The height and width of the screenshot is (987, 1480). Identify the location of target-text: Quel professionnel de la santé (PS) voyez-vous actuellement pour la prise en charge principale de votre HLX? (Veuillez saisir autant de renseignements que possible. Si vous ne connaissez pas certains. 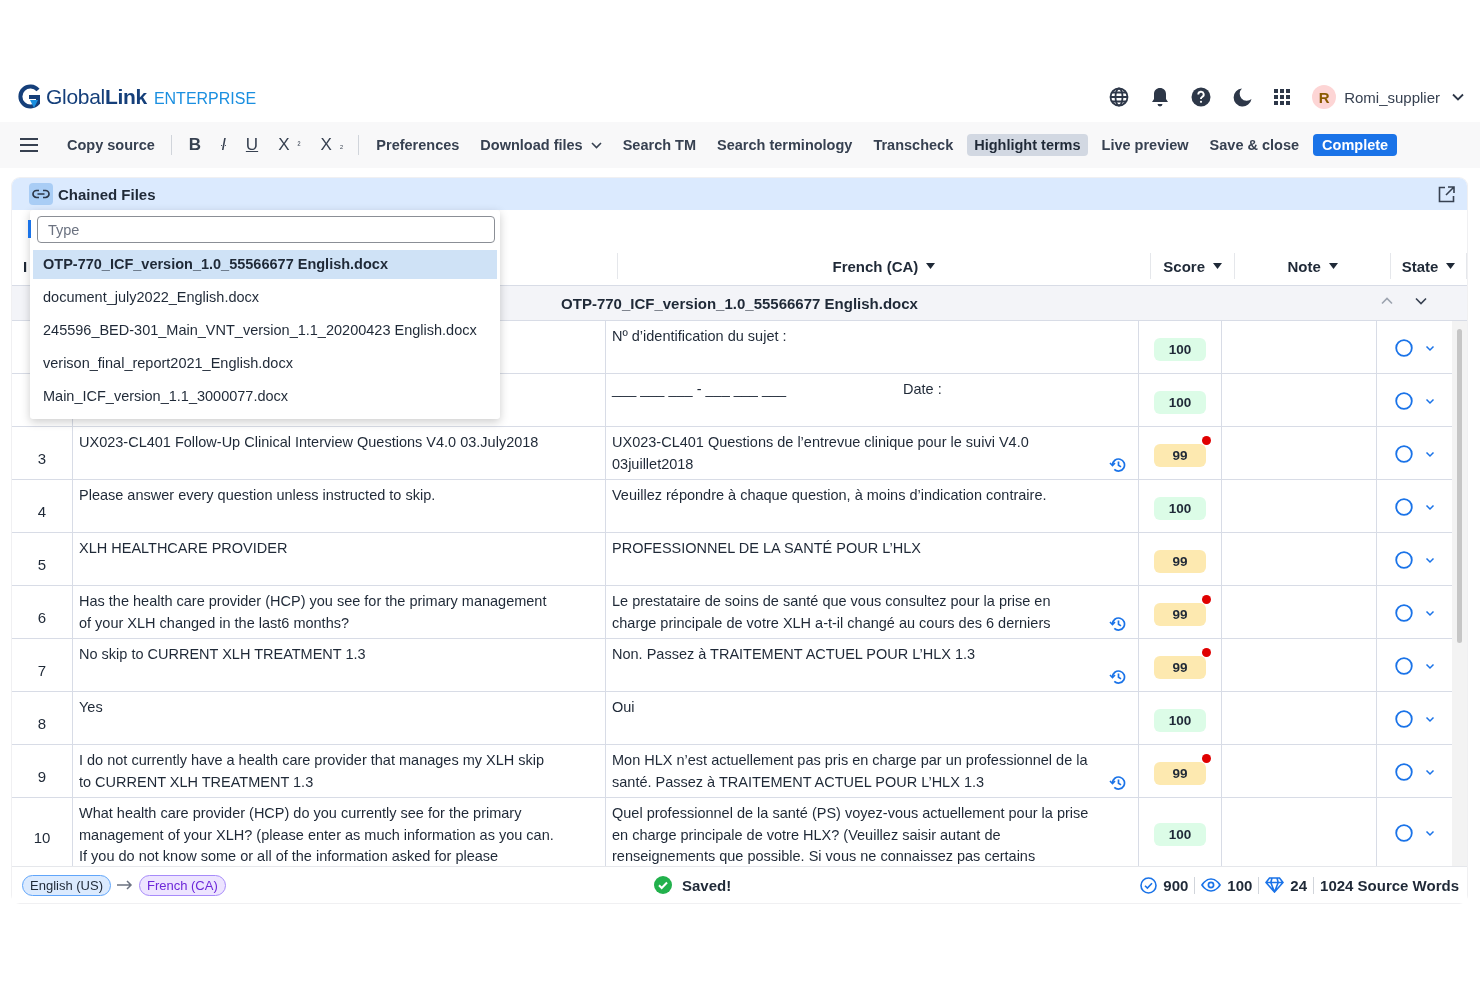
(852, 835).